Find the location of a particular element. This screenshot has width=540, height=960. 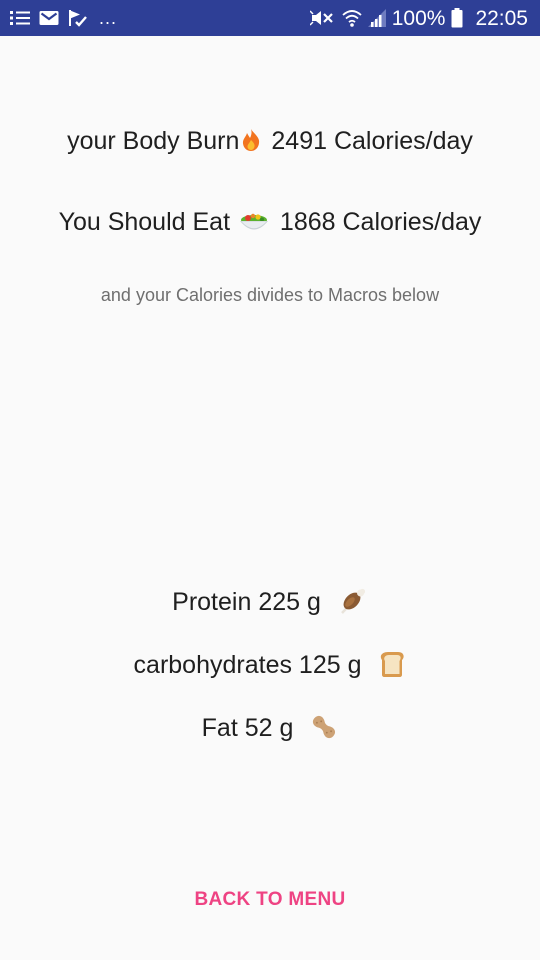

meat-icon is located at coordinates (353, 604).